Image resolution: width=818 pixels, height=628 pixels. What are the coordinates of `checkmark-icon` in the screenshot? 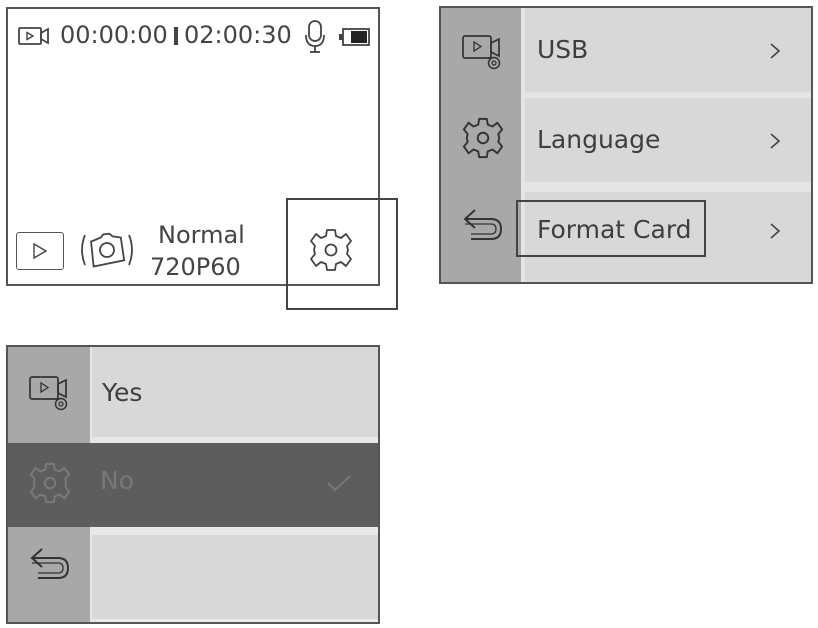 It's located at (339, 483).